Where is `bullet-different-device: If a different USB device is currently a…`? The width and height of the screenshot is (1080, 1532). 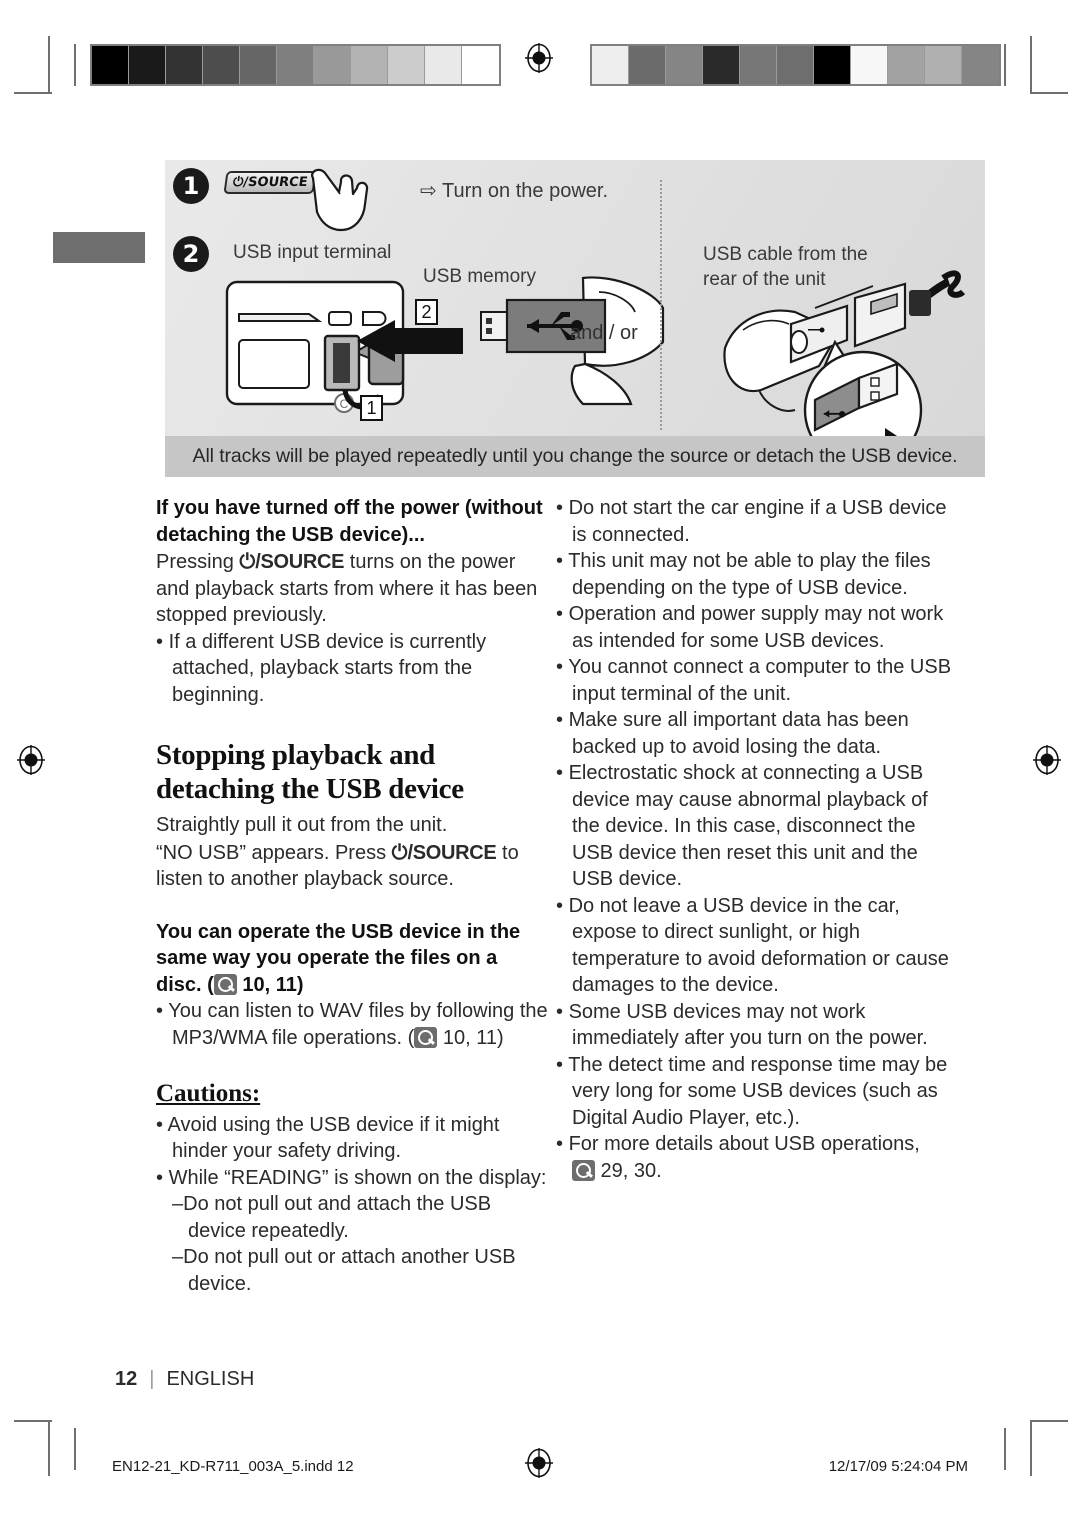 bullet-different-device: If a different USB device is currently a… is located at coordinates (352, 669).